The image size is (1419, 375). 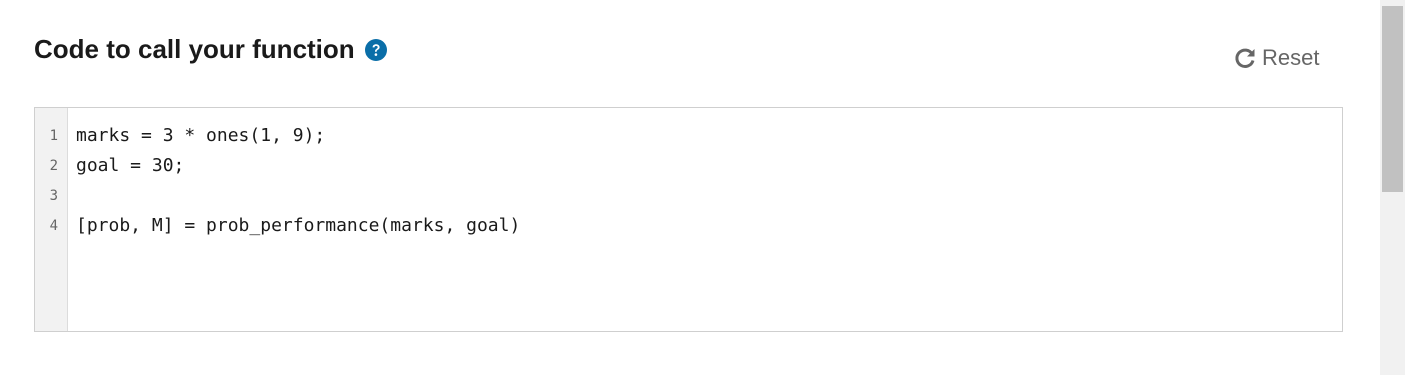 What do you see at coordinates (194, 49) in the screenshot?
I see `page-title: Code to call your function` at bounding box center [194, 49].